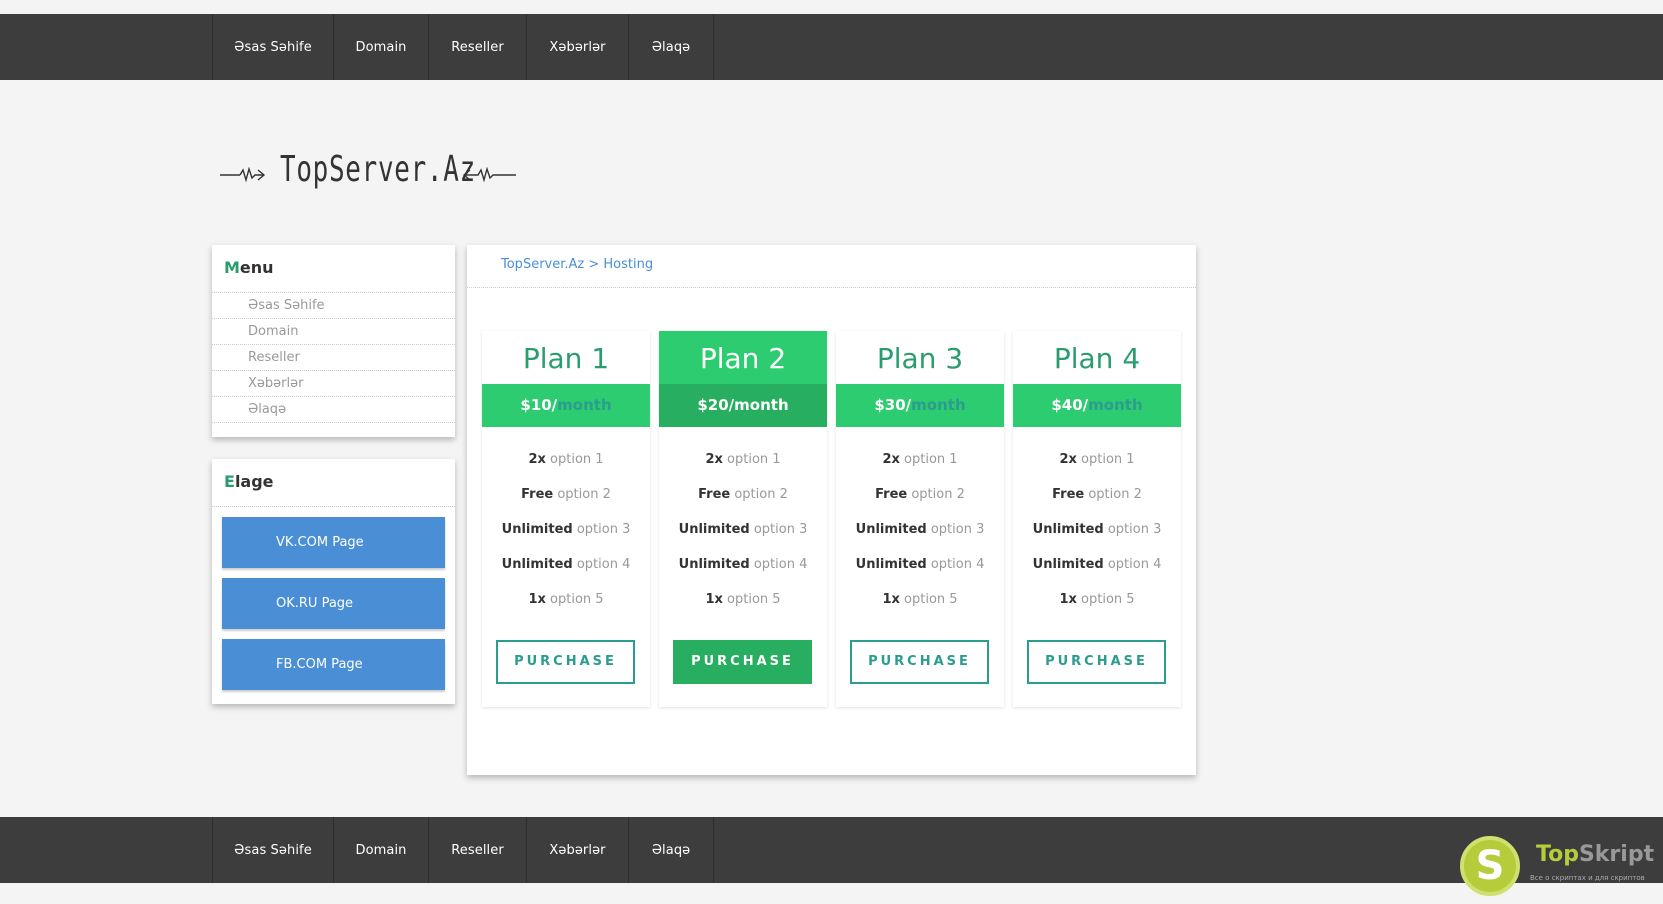  Describe the element at coordinates (542, 264) in the screenshot. I see `breadcrumb-root-link: TopServer.Az` at that location.